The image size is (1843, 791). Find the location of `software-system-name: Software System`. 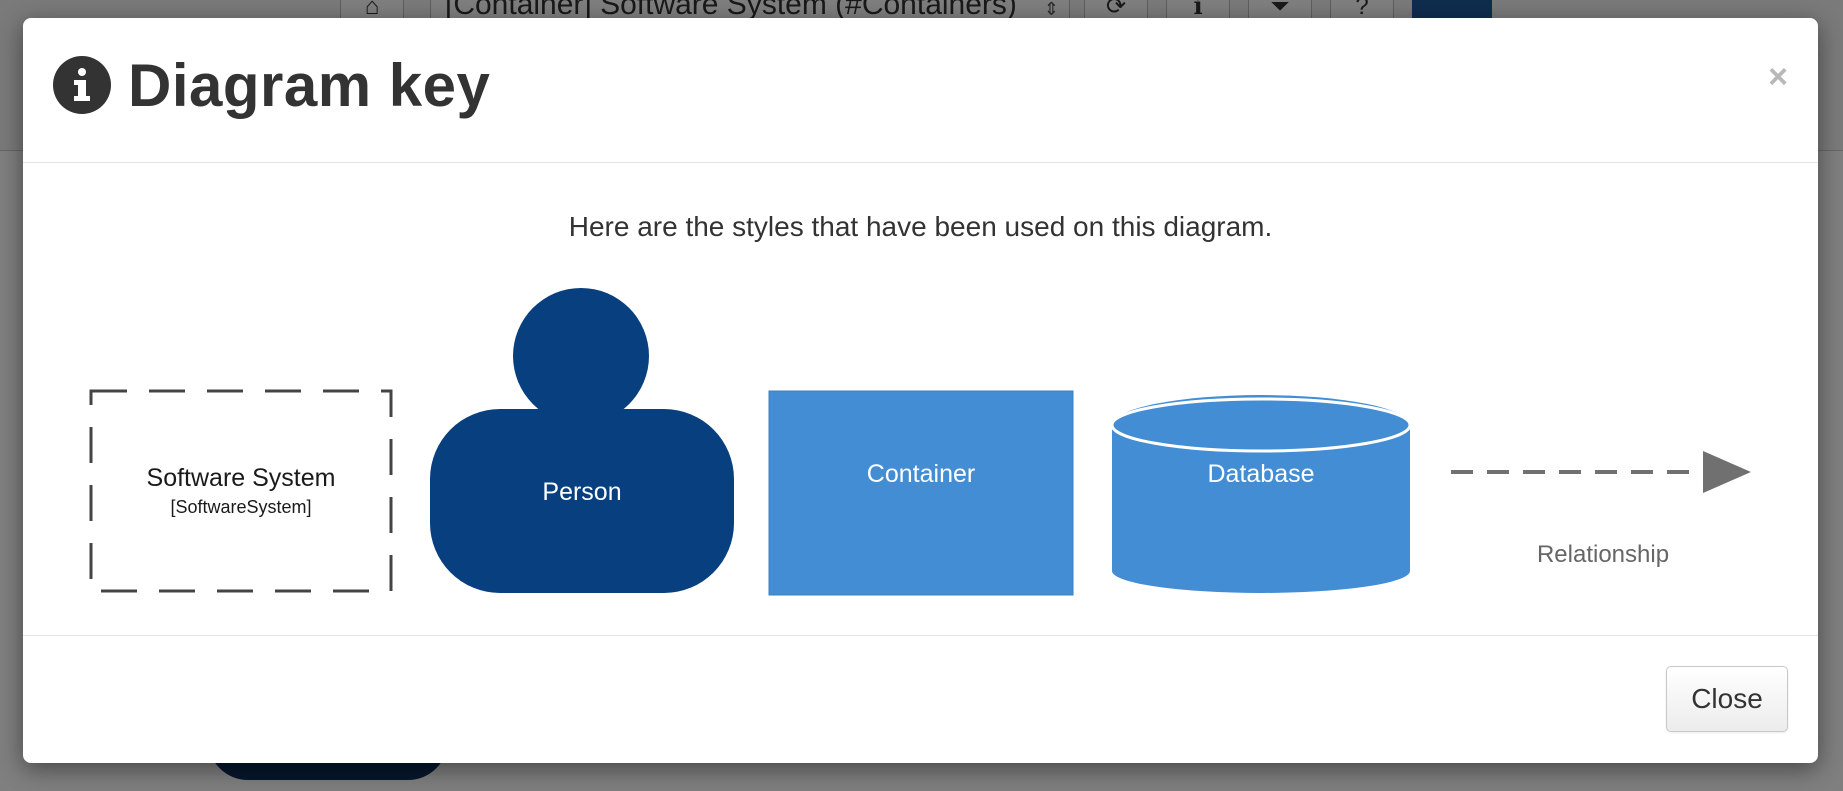

software-system-name: Software System is located at coordinates (241, 478).